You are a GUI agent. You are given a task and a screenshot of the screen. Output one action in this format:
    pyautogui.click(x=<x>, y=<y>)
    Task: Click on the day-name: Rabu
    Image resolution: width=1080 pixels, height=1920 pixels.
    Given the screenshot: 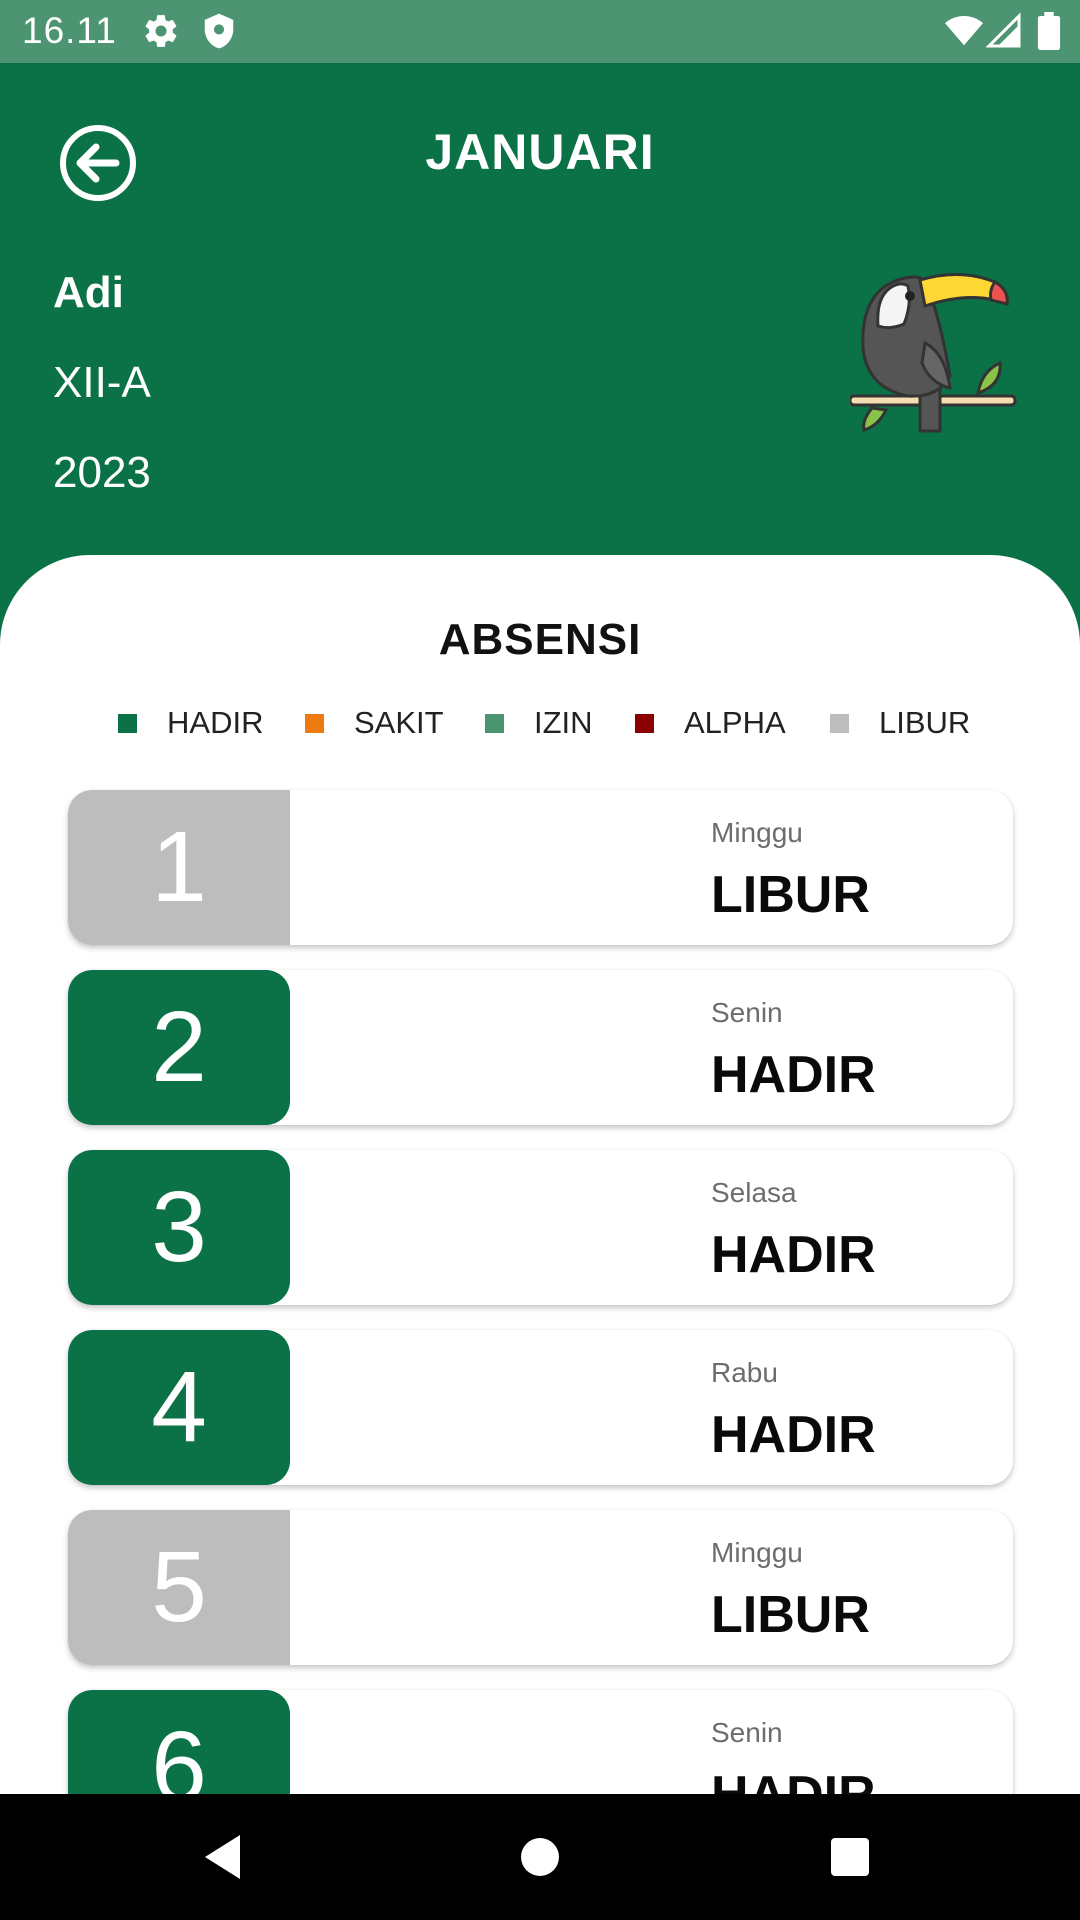 What is the action you would take?
    pyautogui.click(x=744, y=1372)
    